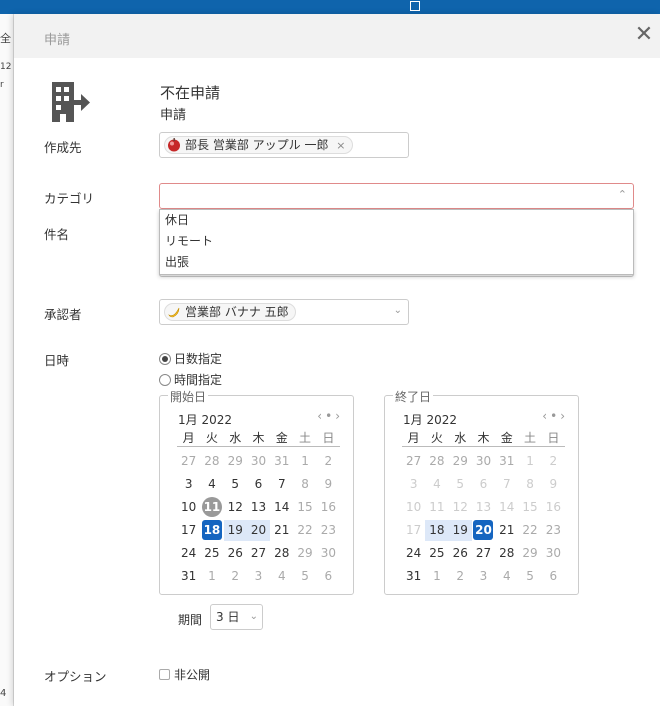 This screenshot has width=660, height=706. What do you see at coordinates (236, 617) in the screenshot?
I see `period-select: 3 日 ⌄` at bounding box center [236, 617].